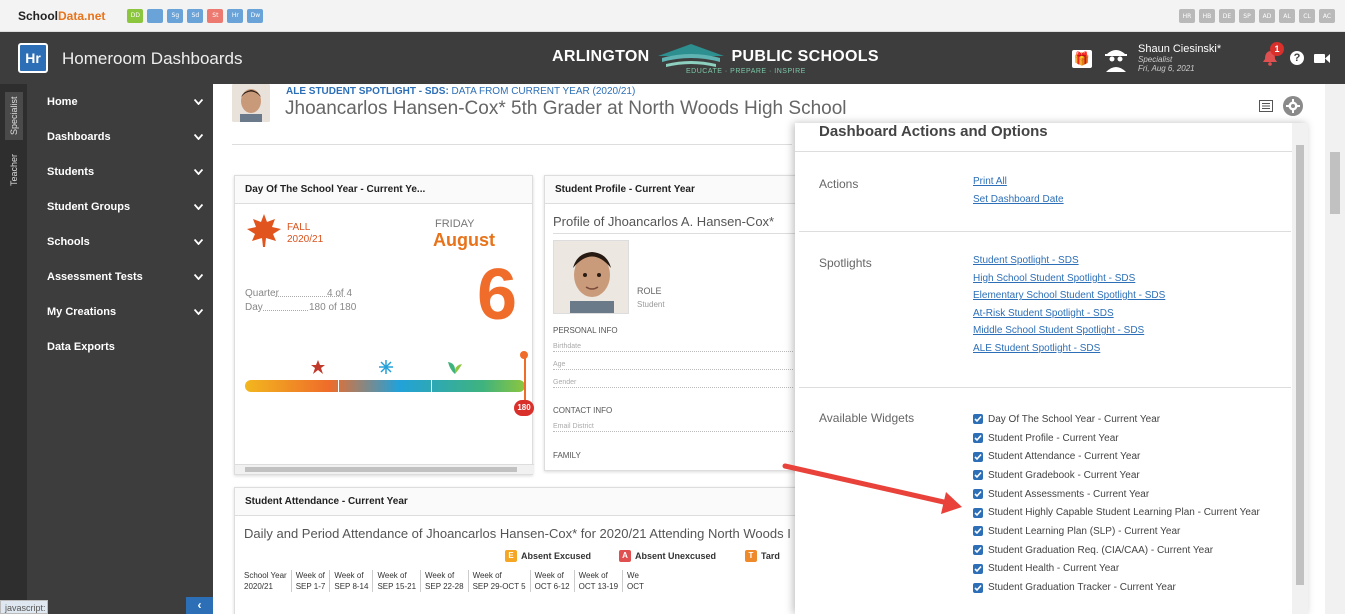 The image size is (1345, 614). I want to click on family-header: FAMILY, so click(567, 455).